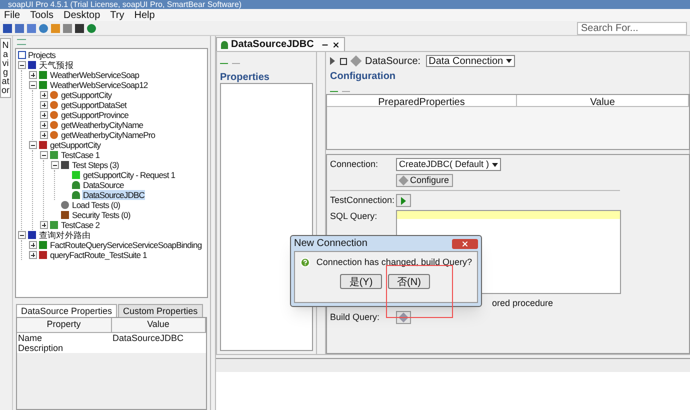  I want to click on datasource-dropdown: Data Connection, so click(471, 61).